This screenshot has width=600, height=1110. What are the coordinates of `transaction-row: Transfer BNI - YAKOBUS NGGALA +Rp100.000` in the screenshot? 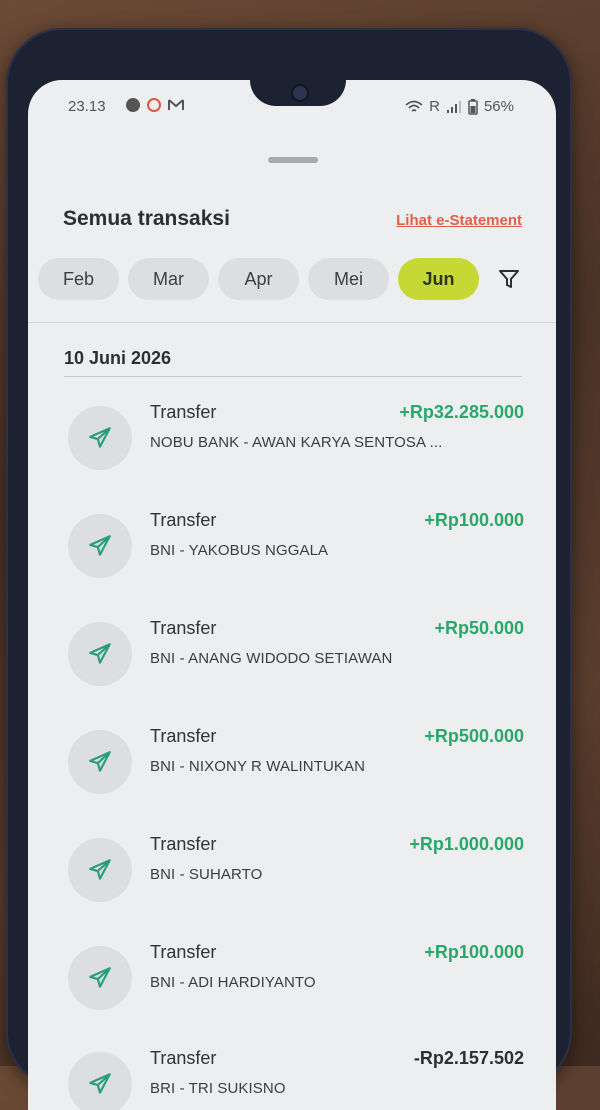 It's located at (294, 550).